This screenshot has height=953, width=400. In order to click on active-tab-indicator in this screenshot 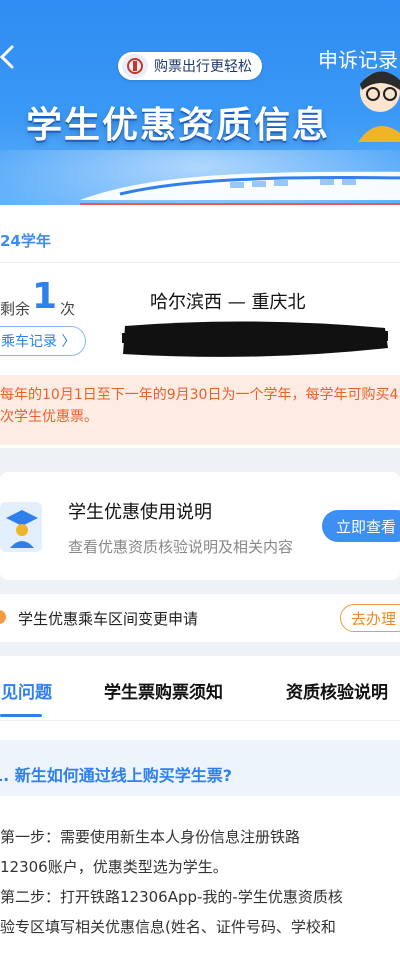, I will do `click(21, 715)`.